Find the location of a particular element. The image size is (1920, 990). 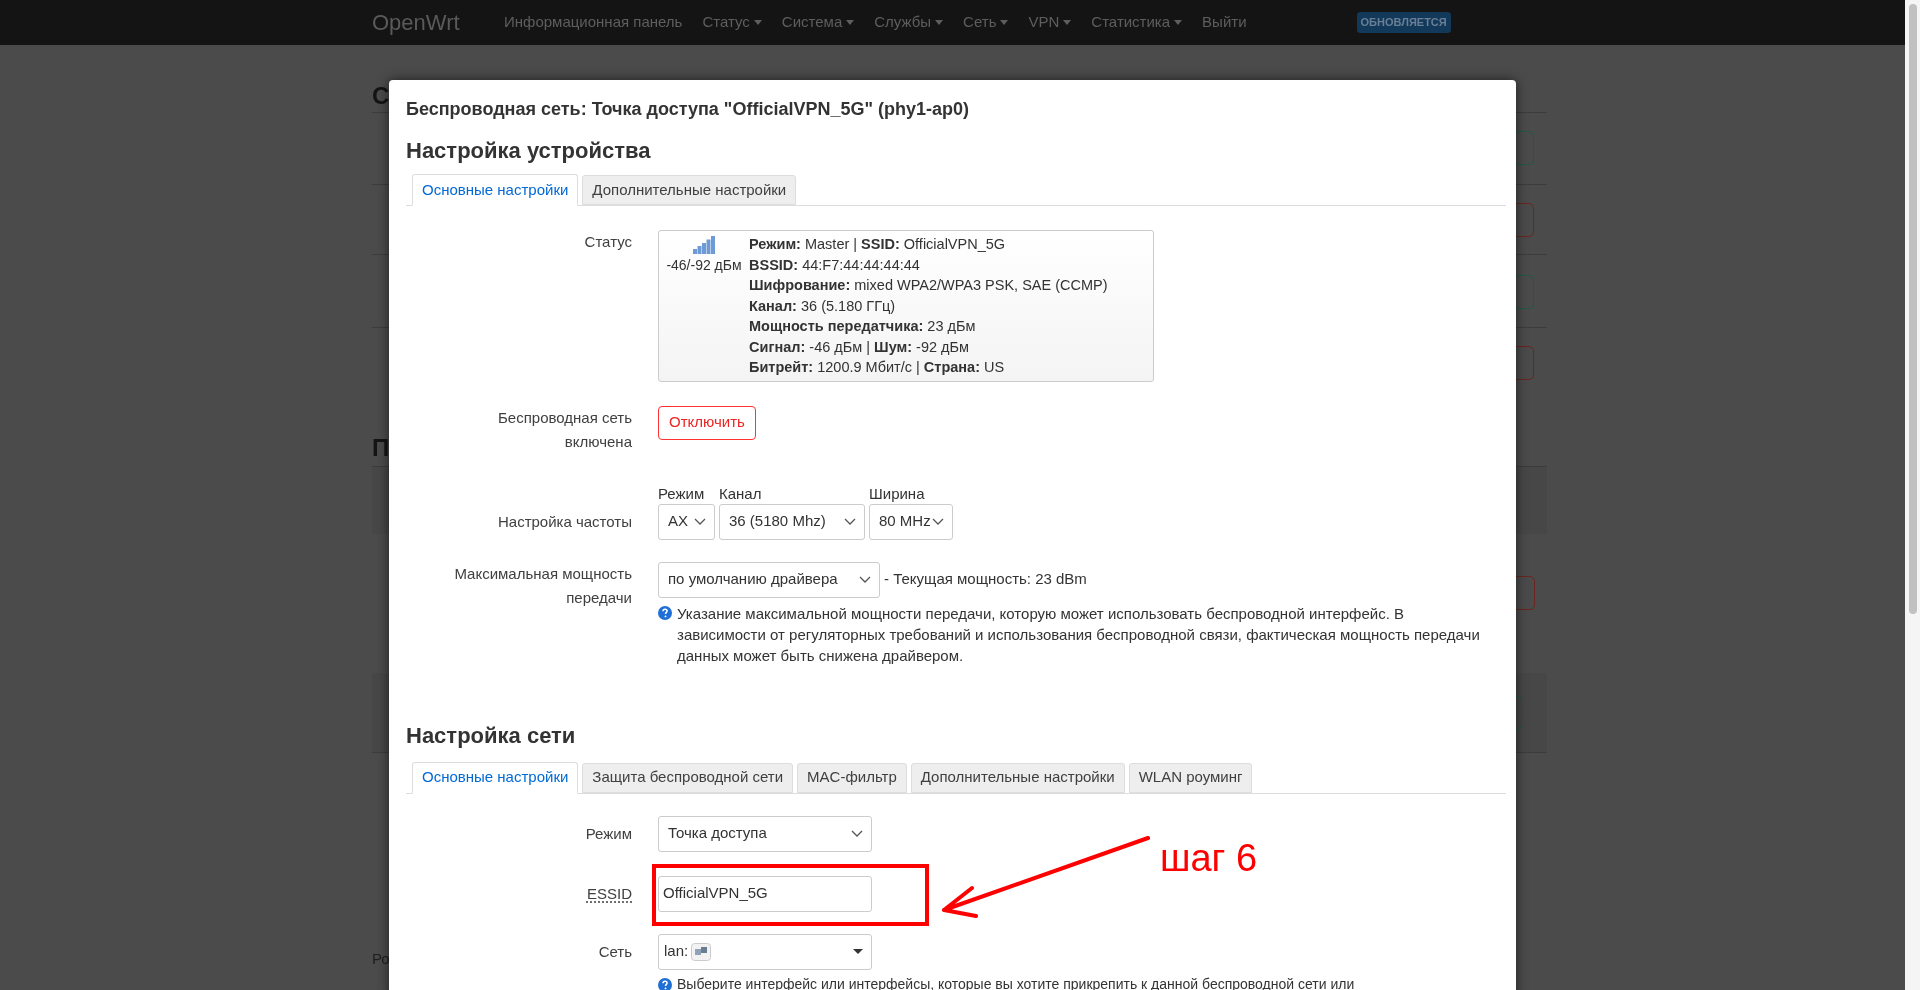

status-line: Битрейт: 1200.9 Мбит/с | Страна: US is located at coordinates (877, 367).